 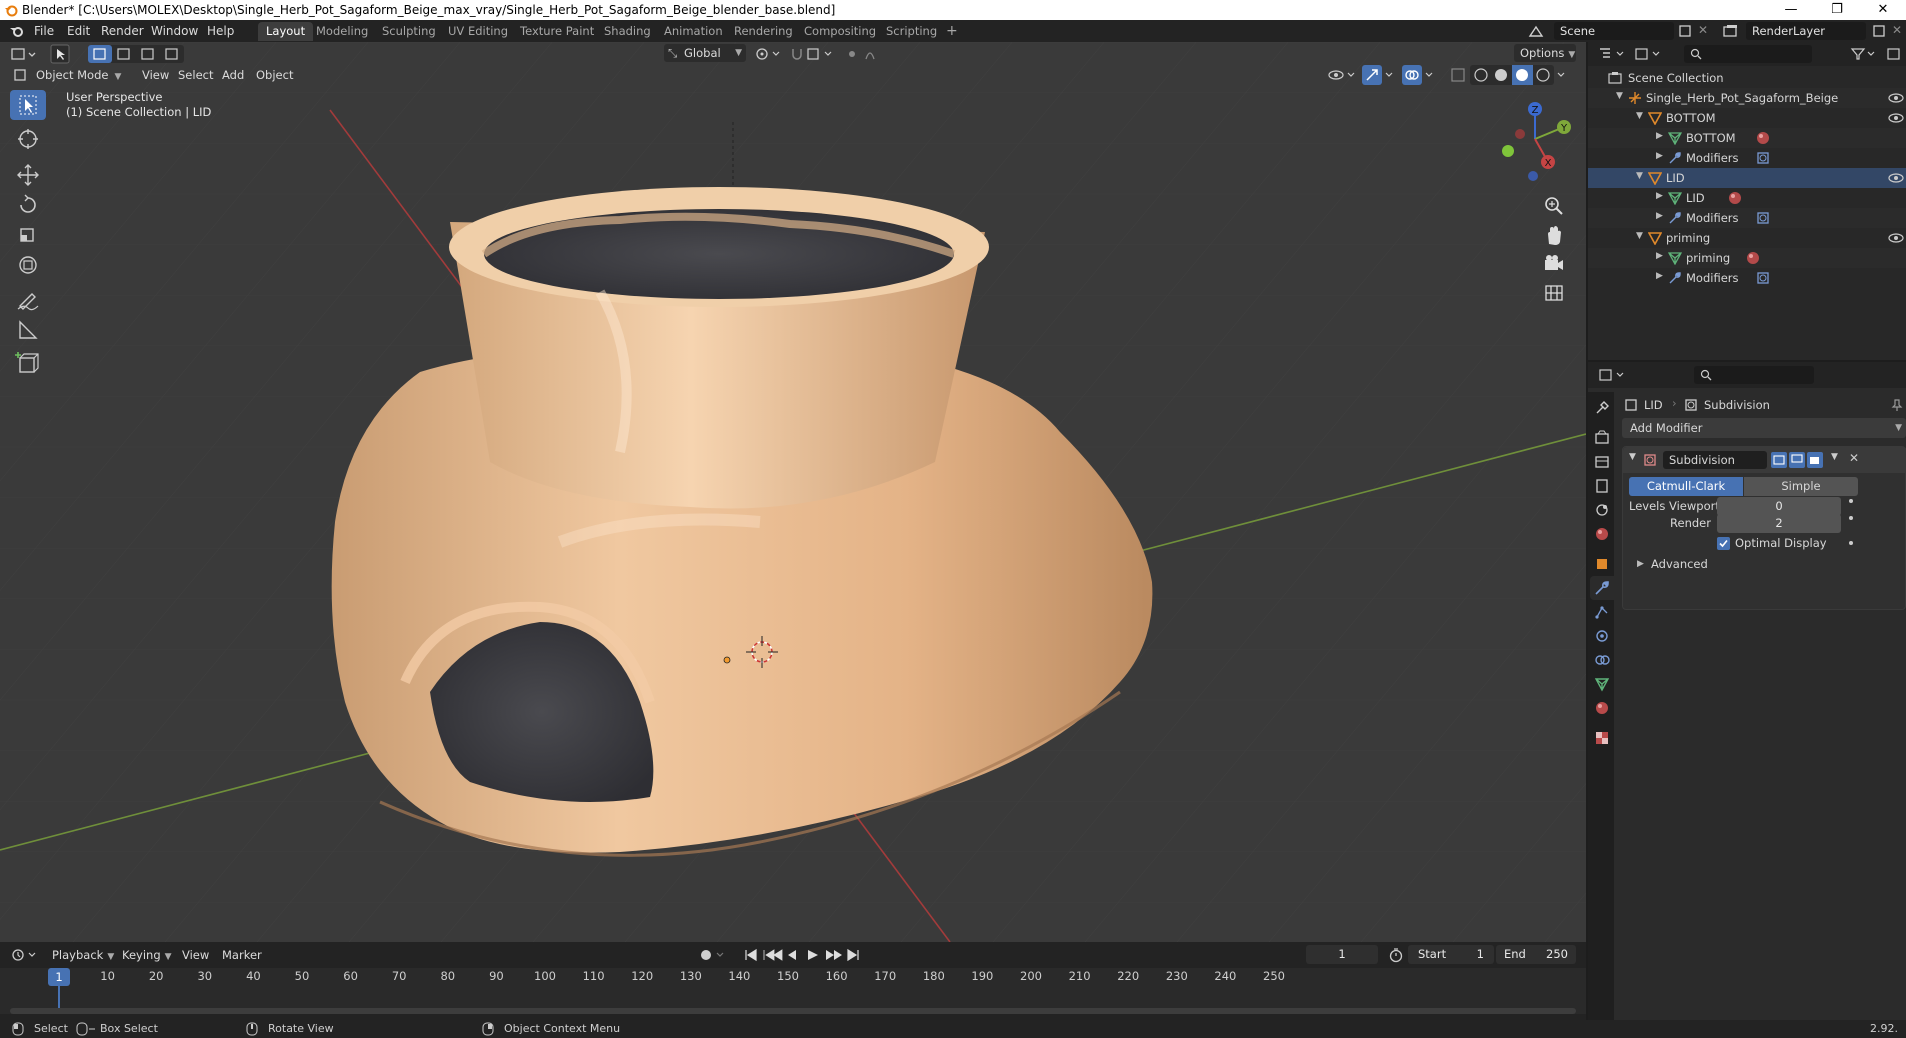 I want to click on tab-scripting: Scripting, so click(x=911, y=31).